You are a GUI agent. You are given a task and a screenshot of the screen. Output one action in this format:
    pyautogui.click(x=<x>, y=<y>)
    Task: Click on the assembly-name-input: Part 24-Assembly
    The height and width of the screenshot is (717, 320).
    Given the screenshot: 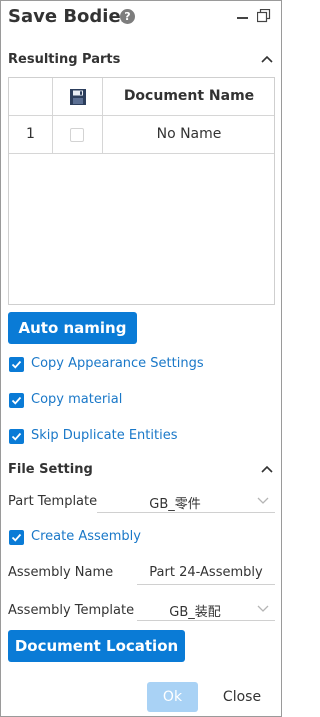 What is the action you would take?
    pyautogui.click(x=206, y=574)
    